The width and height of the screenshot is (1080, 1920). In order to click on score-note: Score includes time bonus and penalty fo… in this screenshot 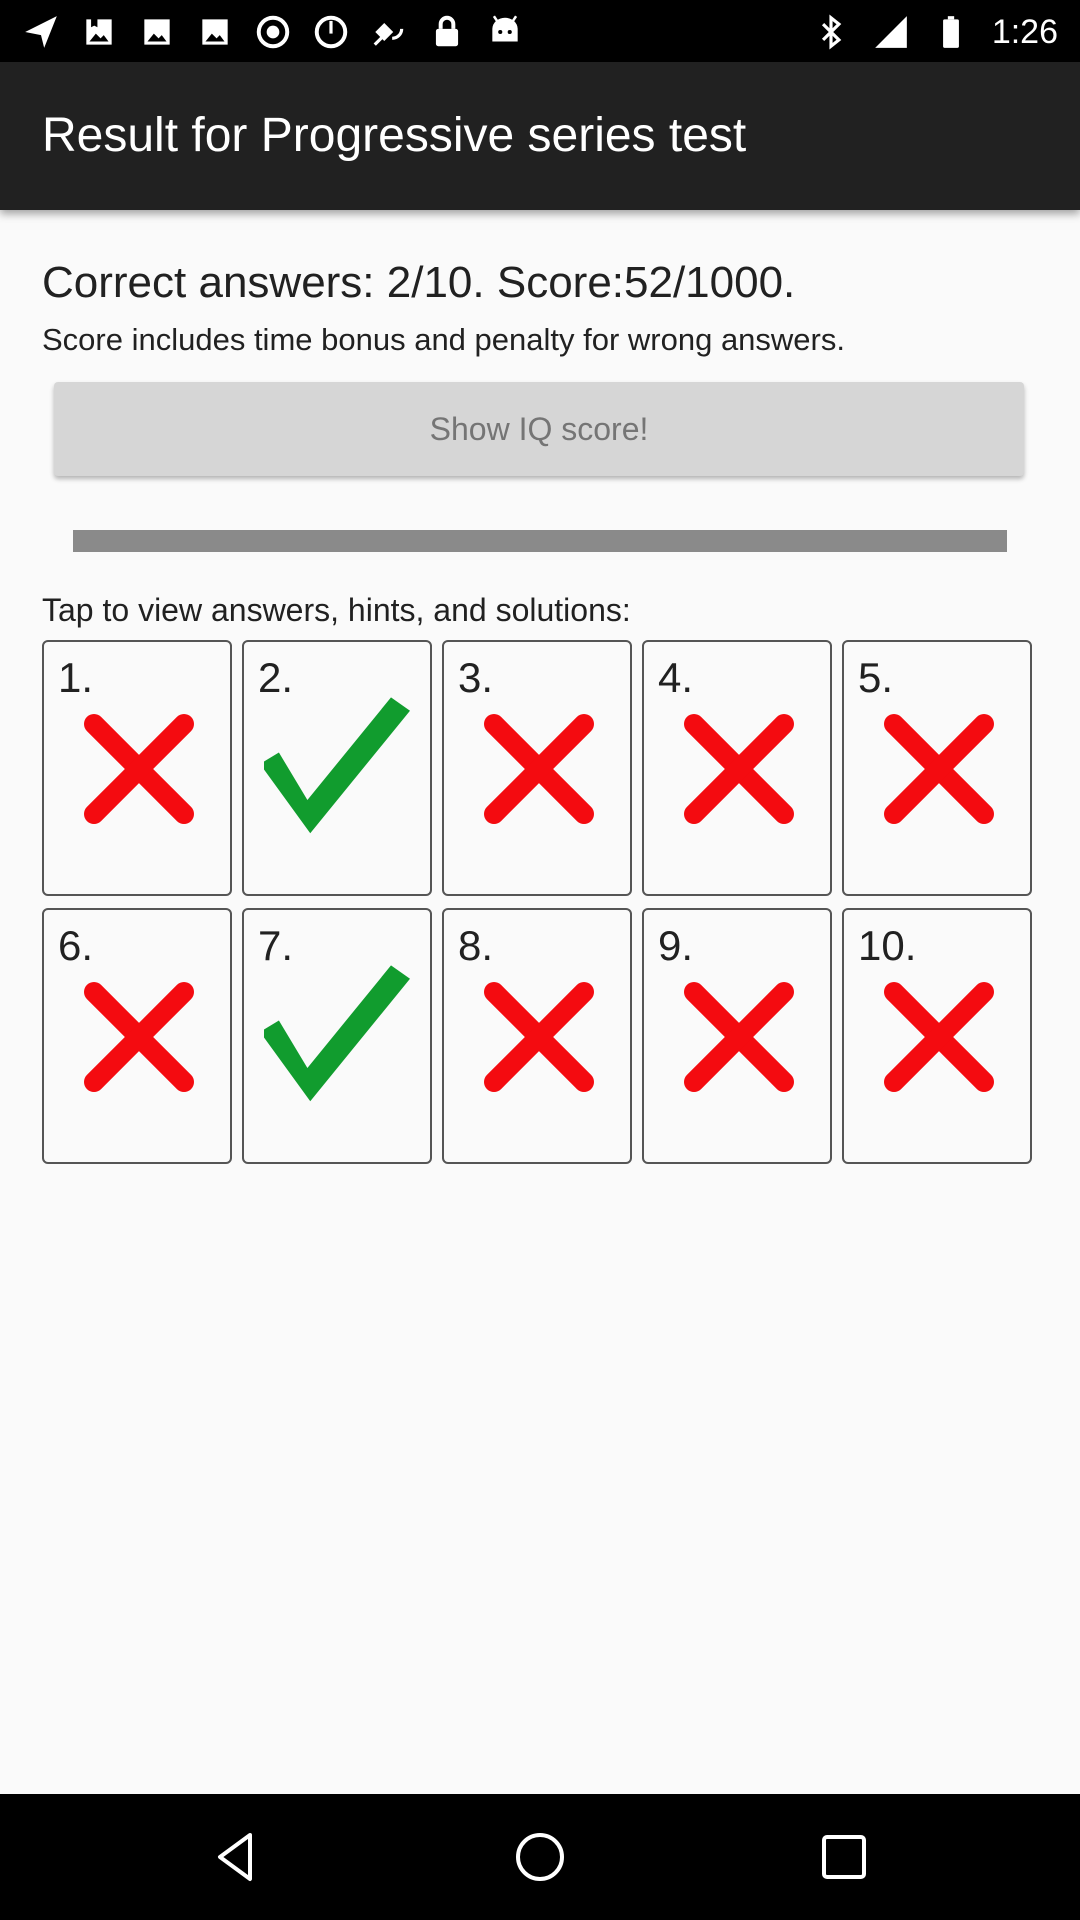, I will do `click(443, 339)`.